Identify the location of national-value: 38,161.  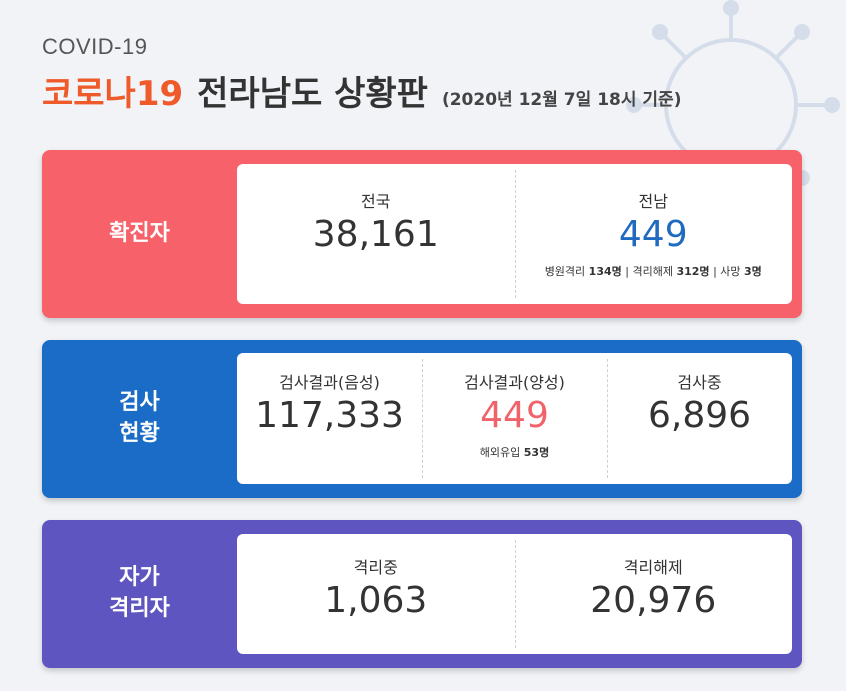
(375, 234).